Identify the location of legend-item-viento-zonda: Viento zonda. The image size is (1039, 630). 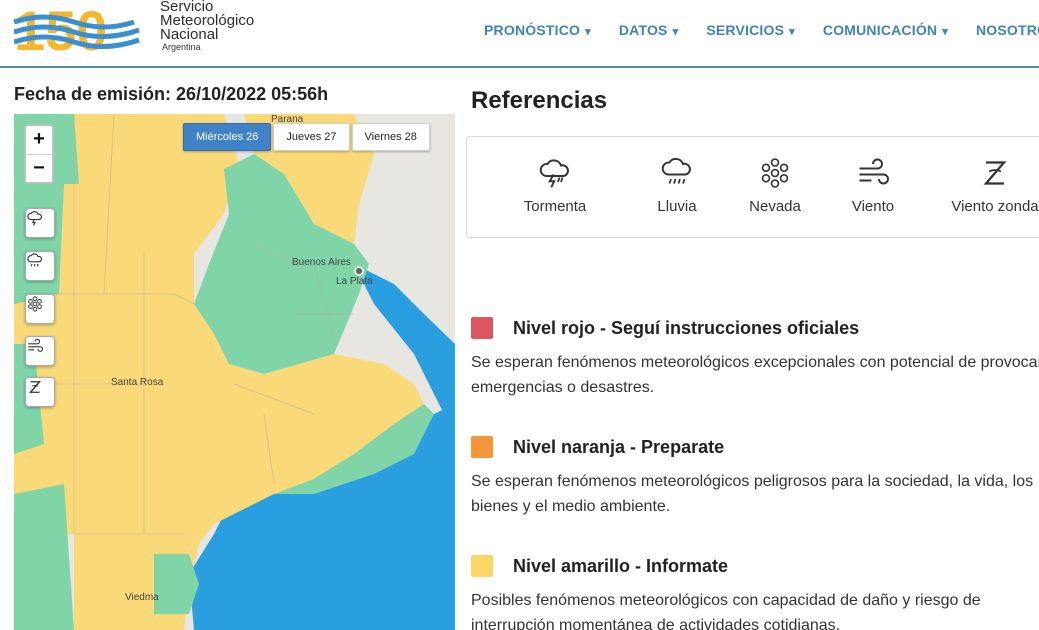
(992, 185).